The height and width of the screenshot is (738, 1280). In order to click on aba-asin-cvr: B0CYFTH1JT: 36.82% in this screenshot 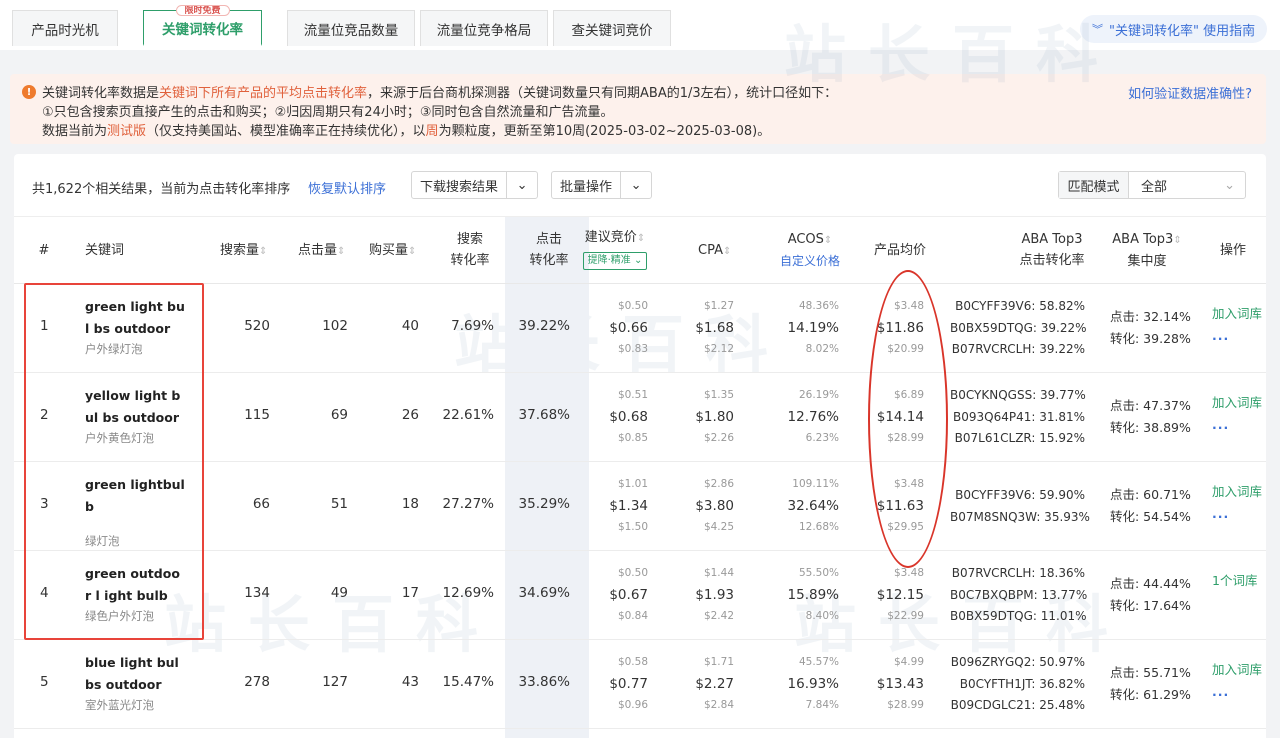, I will do `click(1017, 685)`.